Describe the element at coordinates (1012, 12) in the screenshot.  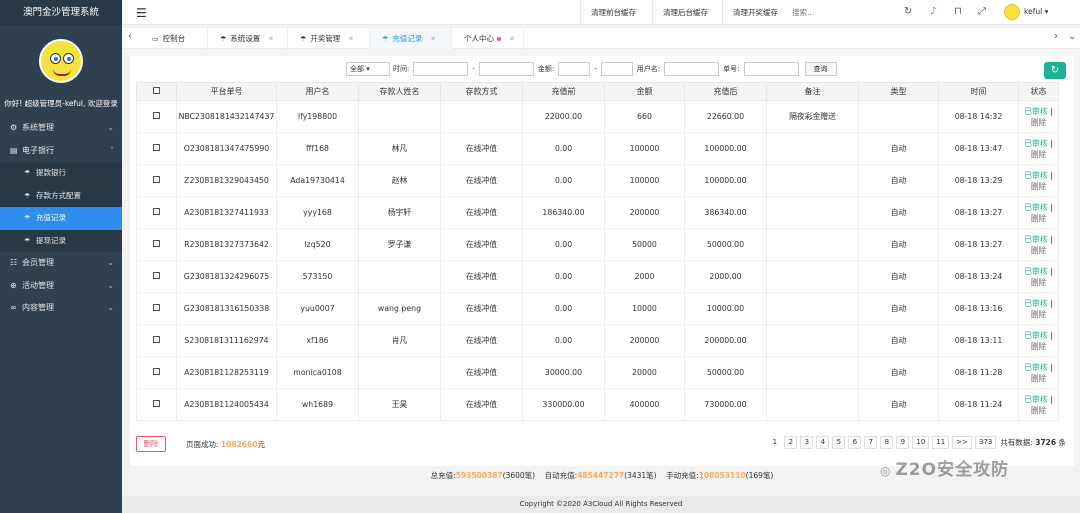
I see `user-avatar` at that location.